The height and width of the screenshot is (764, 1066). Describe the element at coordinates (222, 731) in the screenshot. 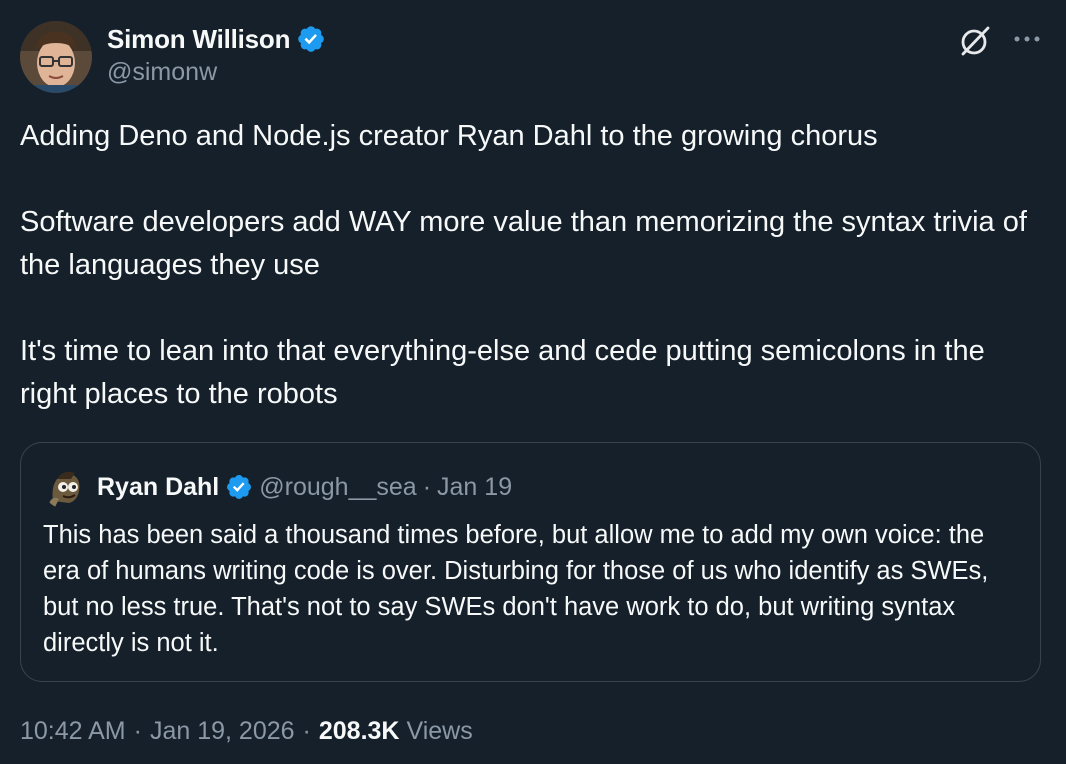

I see `tweet-date: Jan 19, 2026` at that location.